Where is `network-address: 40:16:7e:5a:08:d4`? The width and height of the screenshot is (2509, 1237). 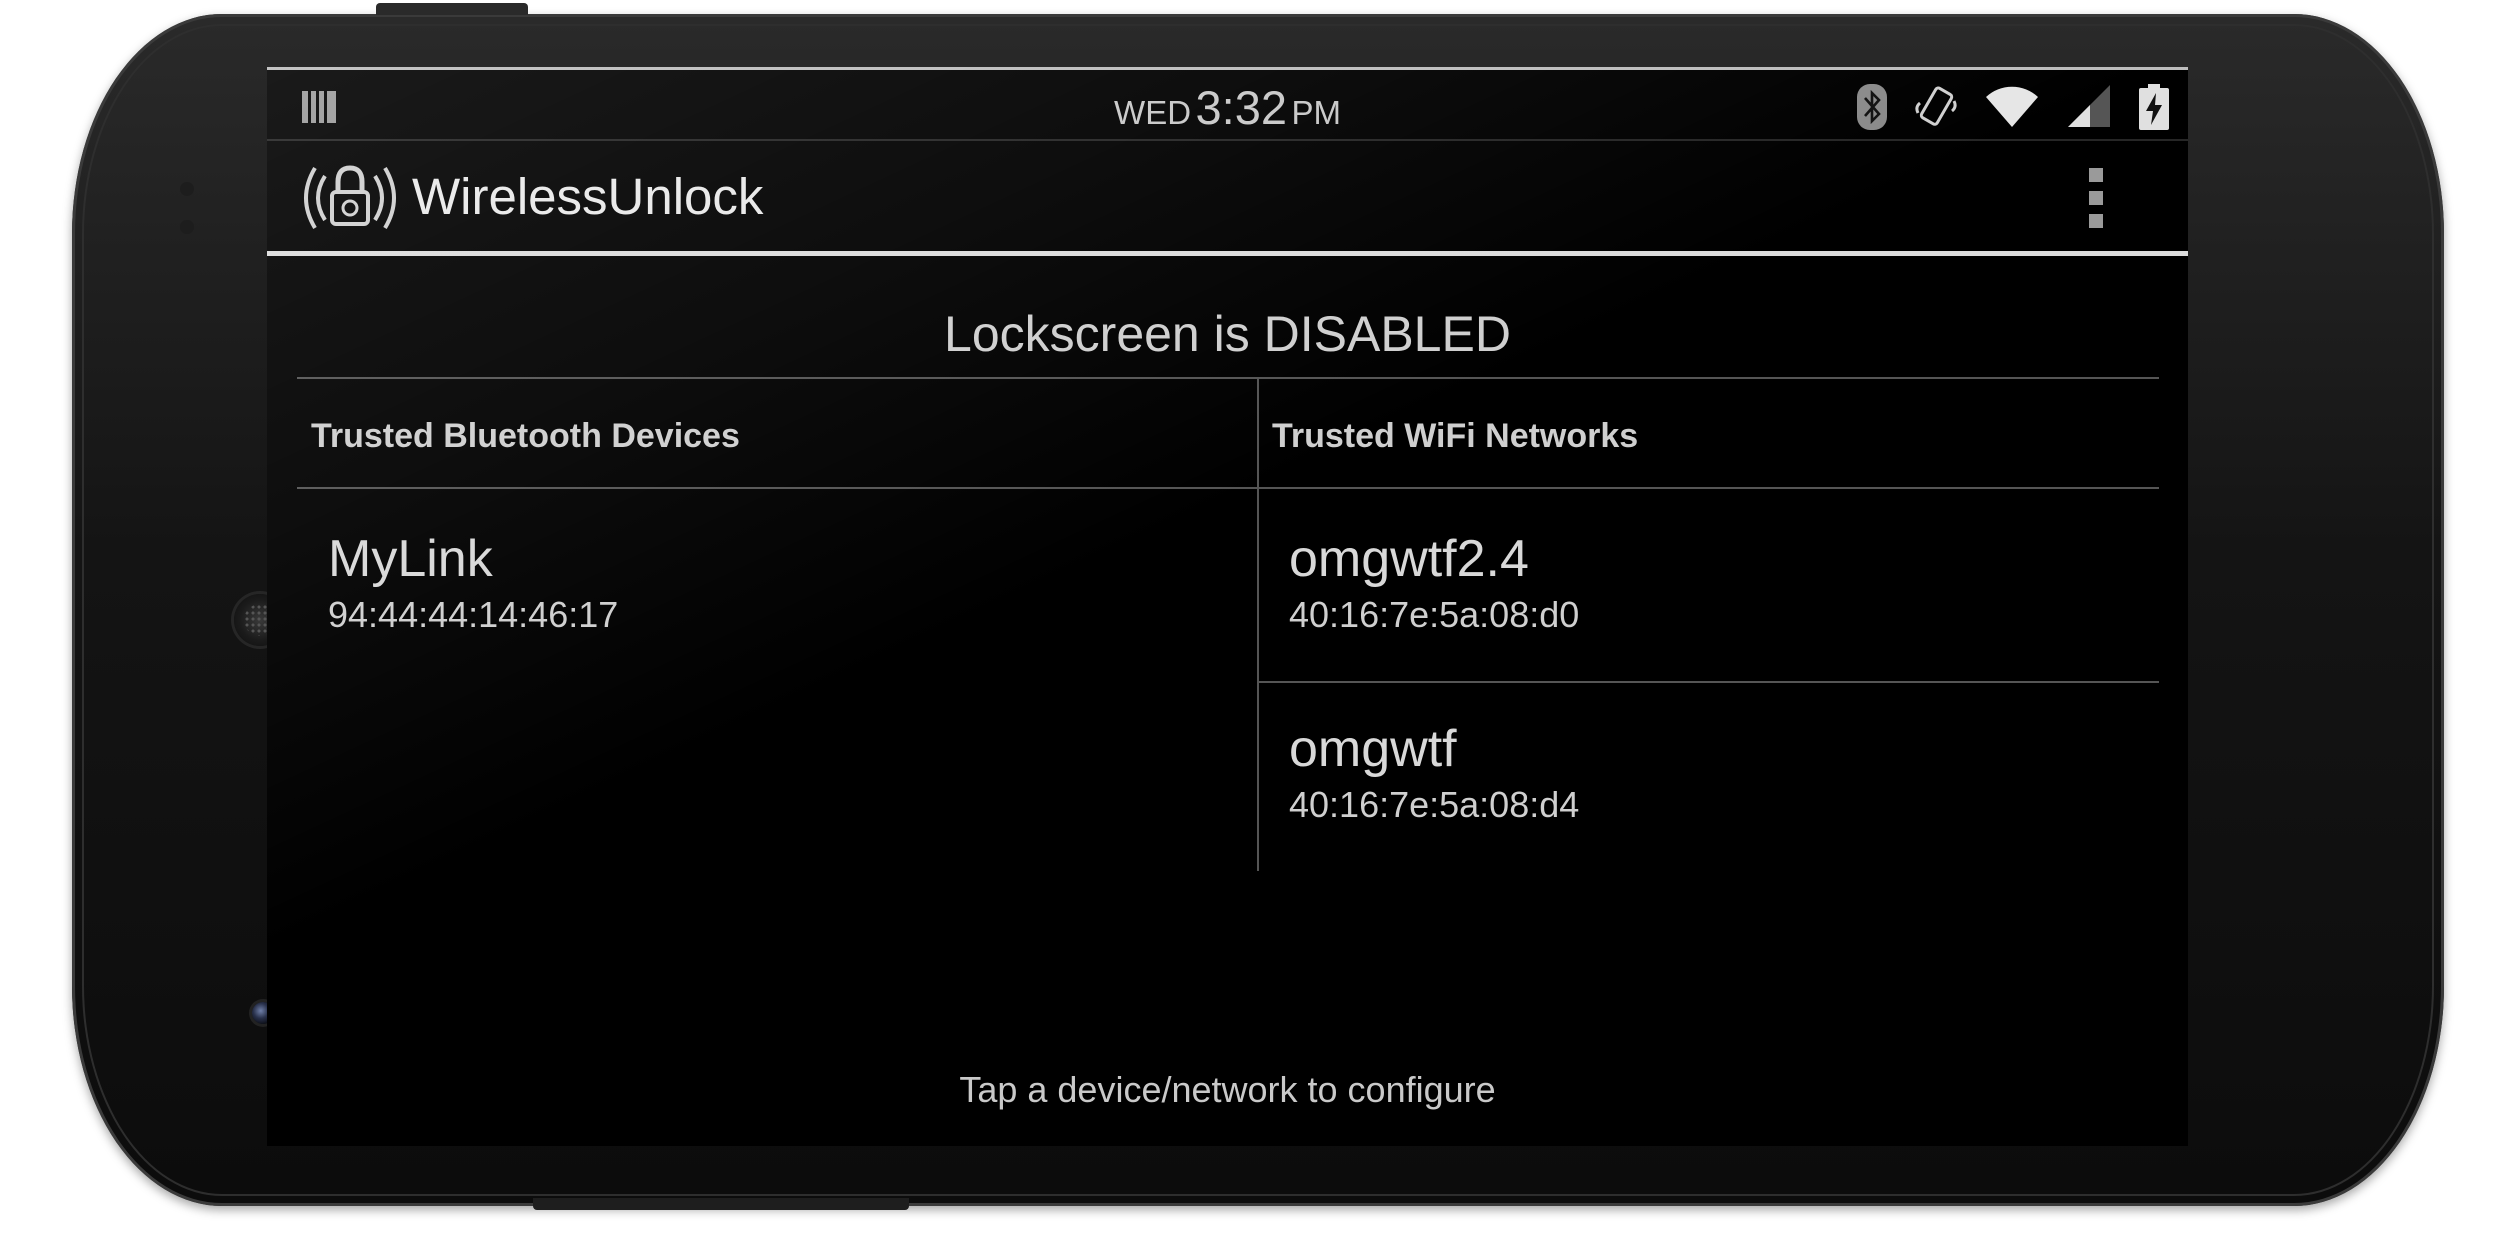
network-address: 40:16:7e:5a:08:d4 is located at coordinates (1434, 804).